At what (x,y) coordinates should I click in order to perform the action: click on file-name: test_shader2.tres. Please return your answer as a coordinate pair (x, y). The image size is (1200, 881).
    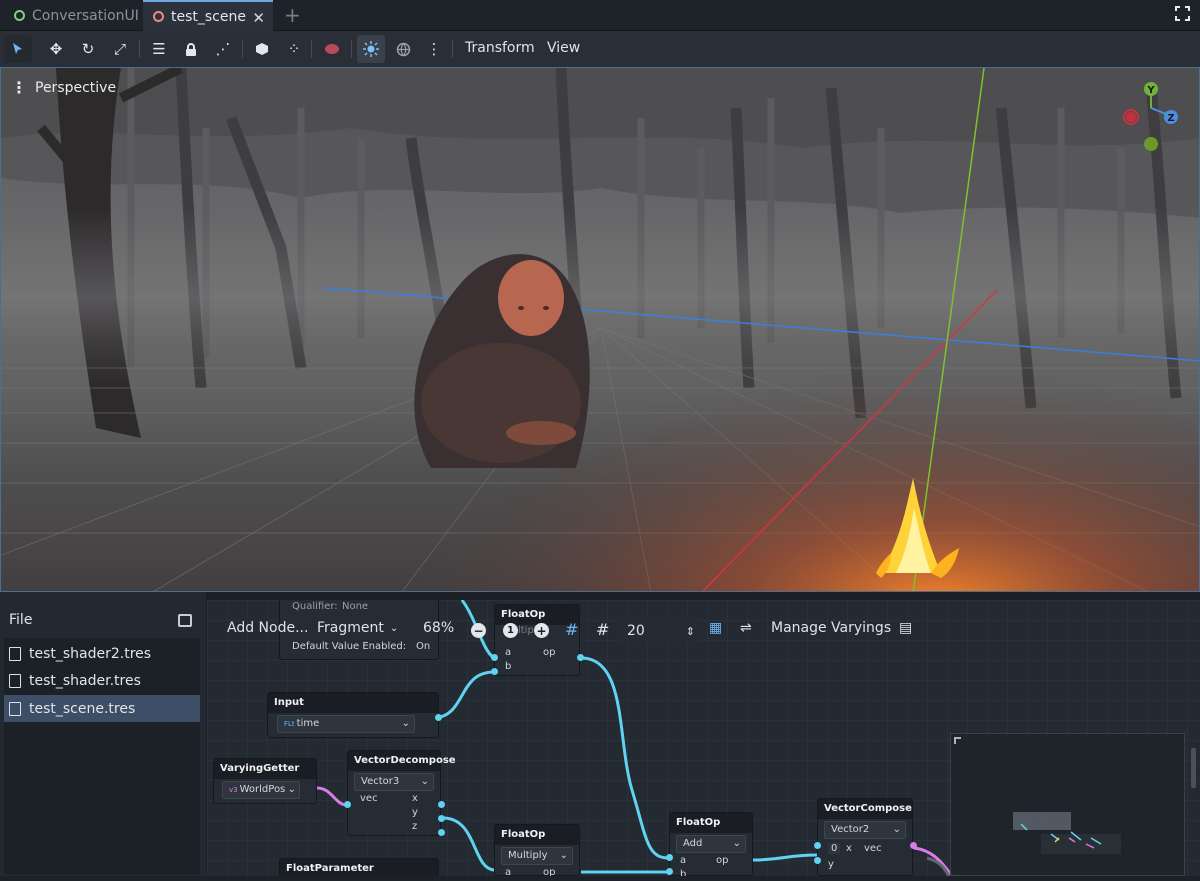
    Looking at the image, I should click on (90, 653).